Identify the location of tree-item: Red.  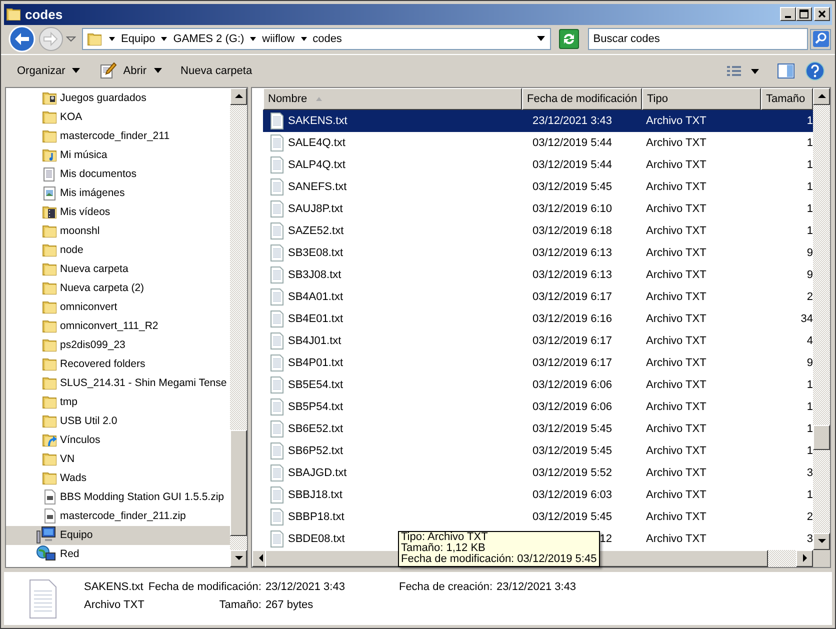
(118, 554).